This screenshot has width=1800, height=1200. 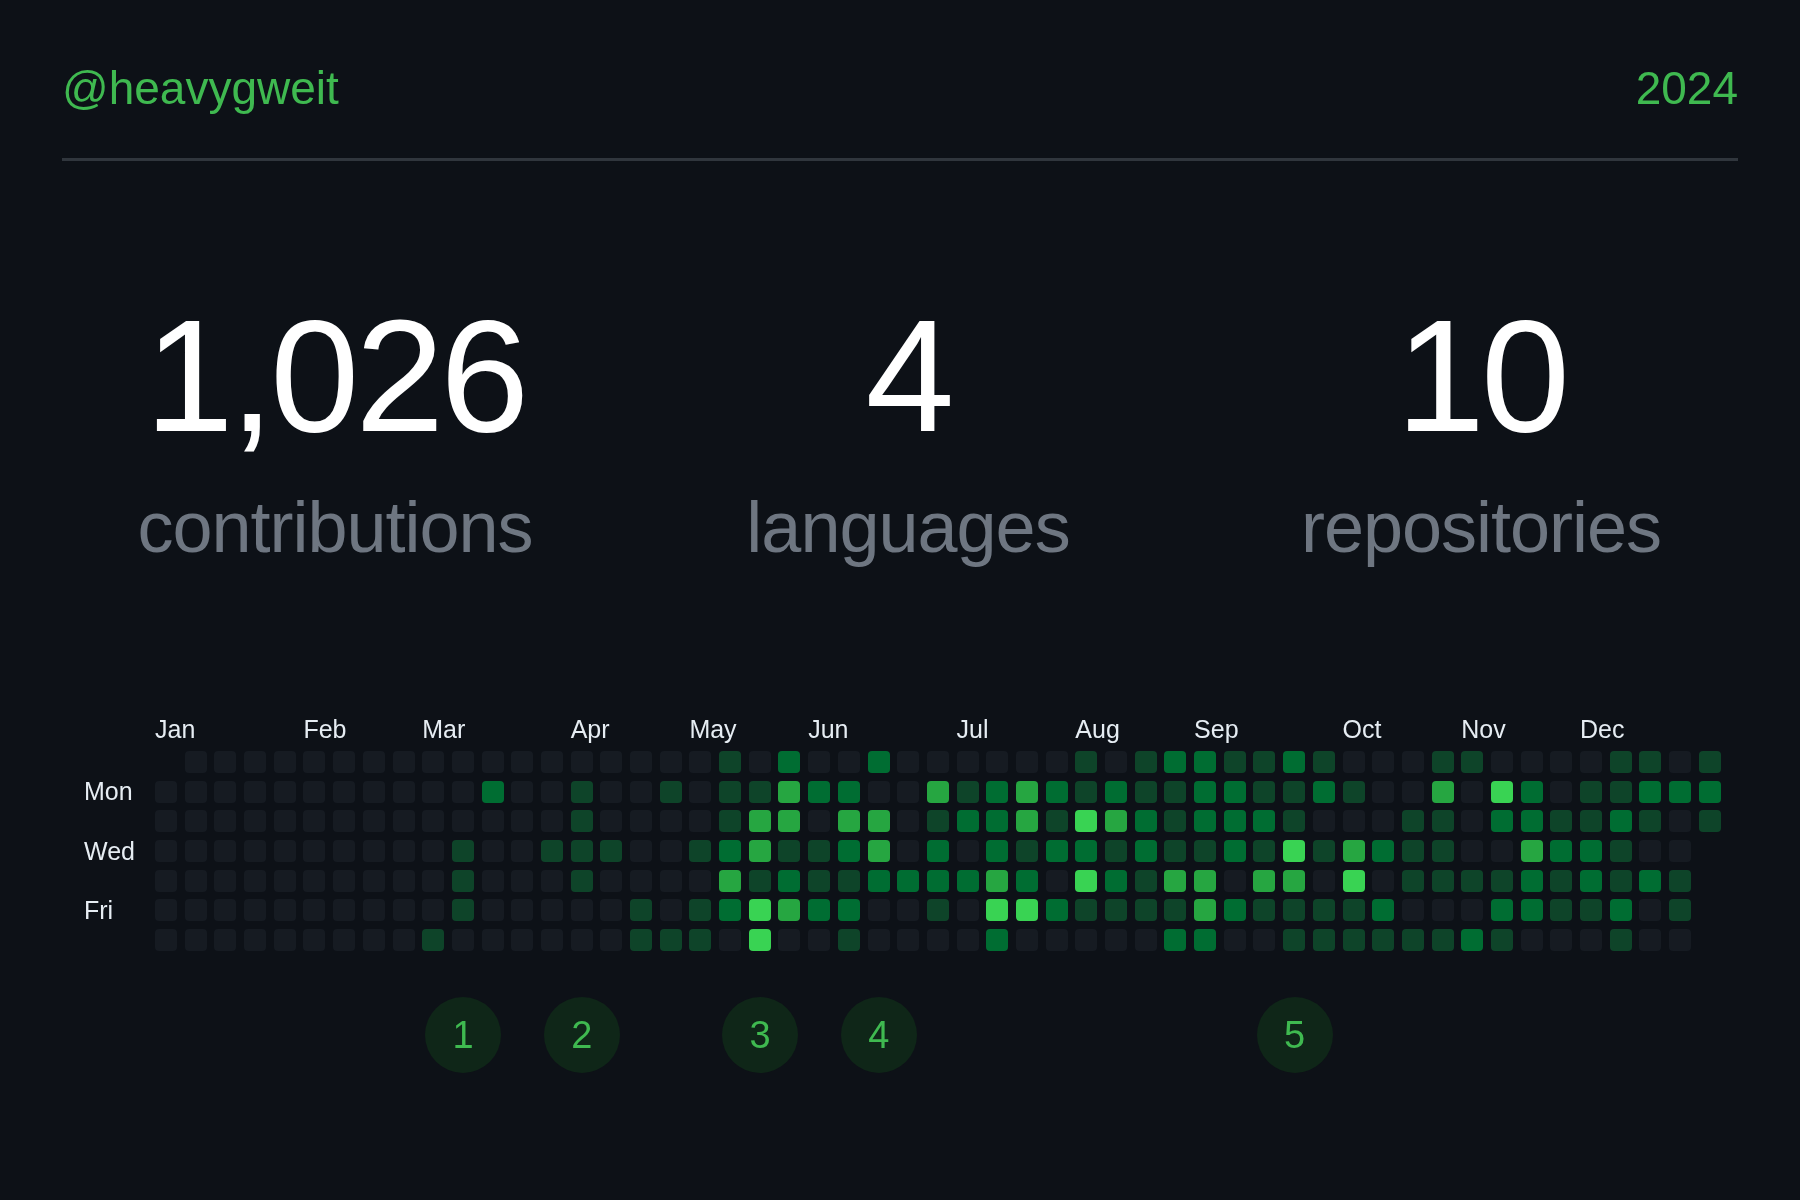 I want to click on month-label: Jan, so click(x=175, y=729).